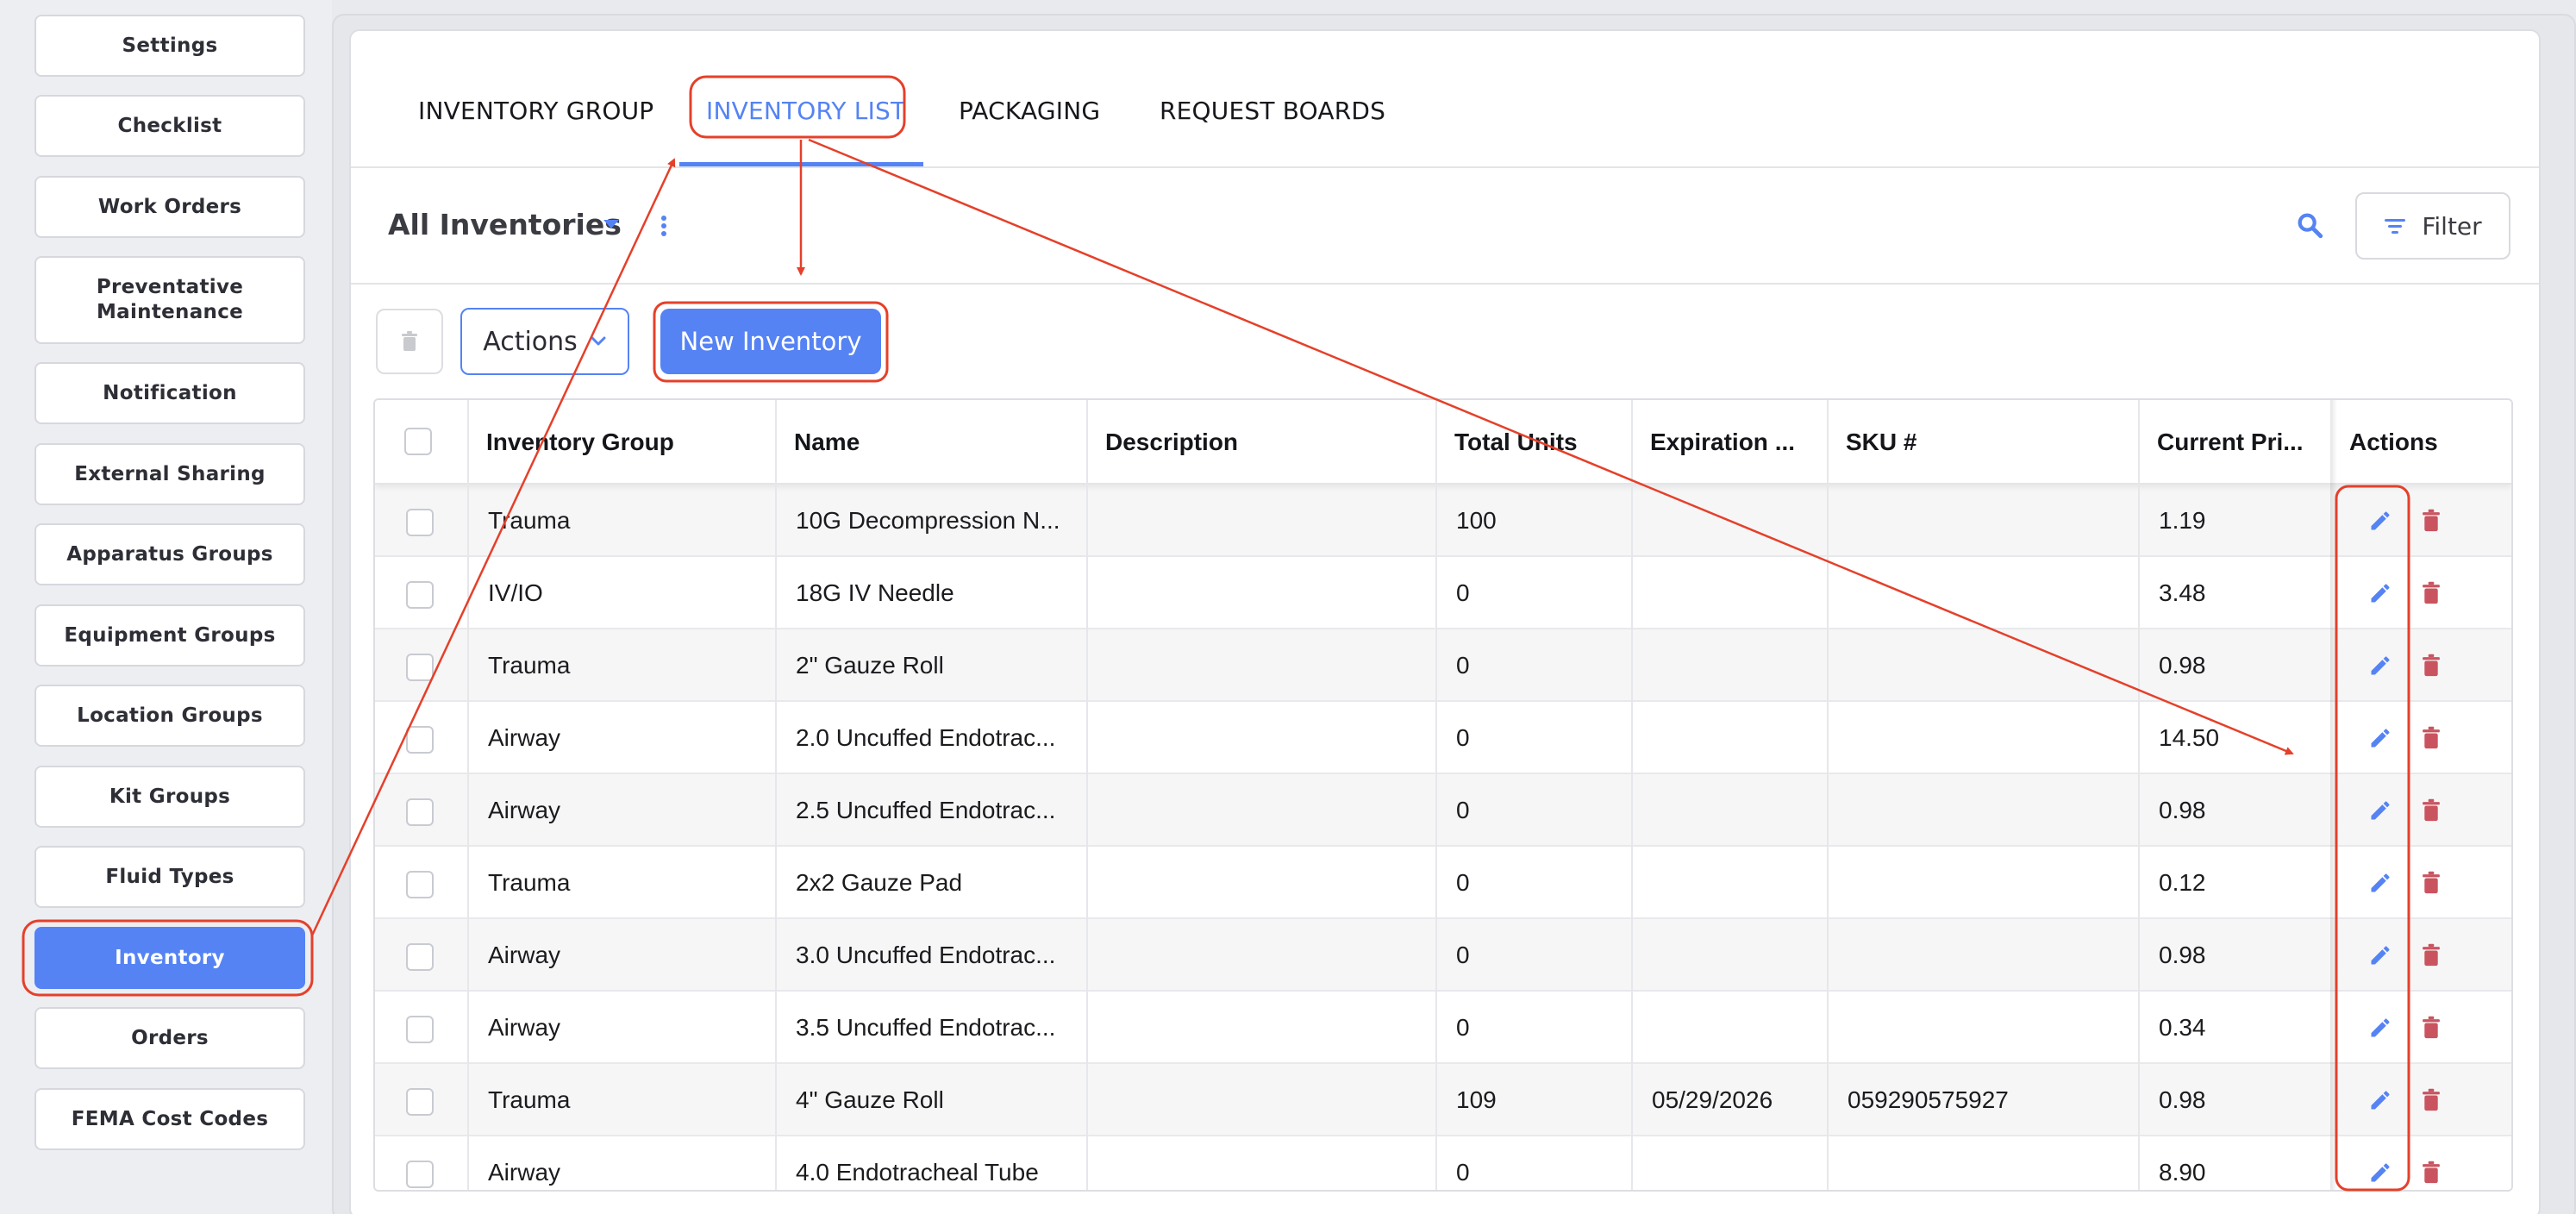 The width and height of the screenshot is (2576, 1214). Describe the element at coordinates (2309, 225) in the screenshot. I see `search-icon` at that location.